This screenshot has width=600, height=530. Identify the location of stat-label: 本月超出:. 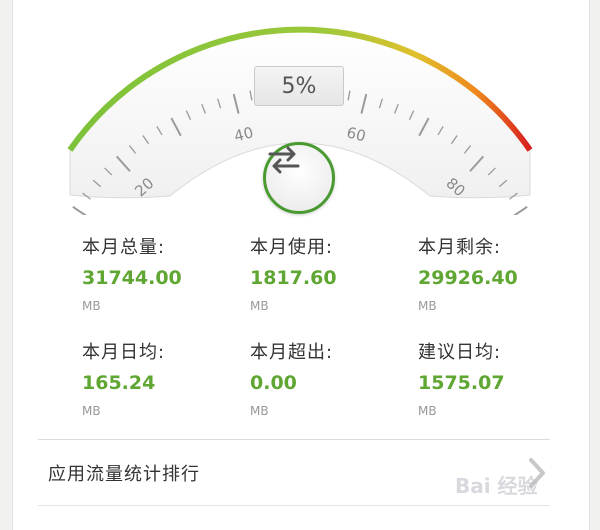
(292, 352).